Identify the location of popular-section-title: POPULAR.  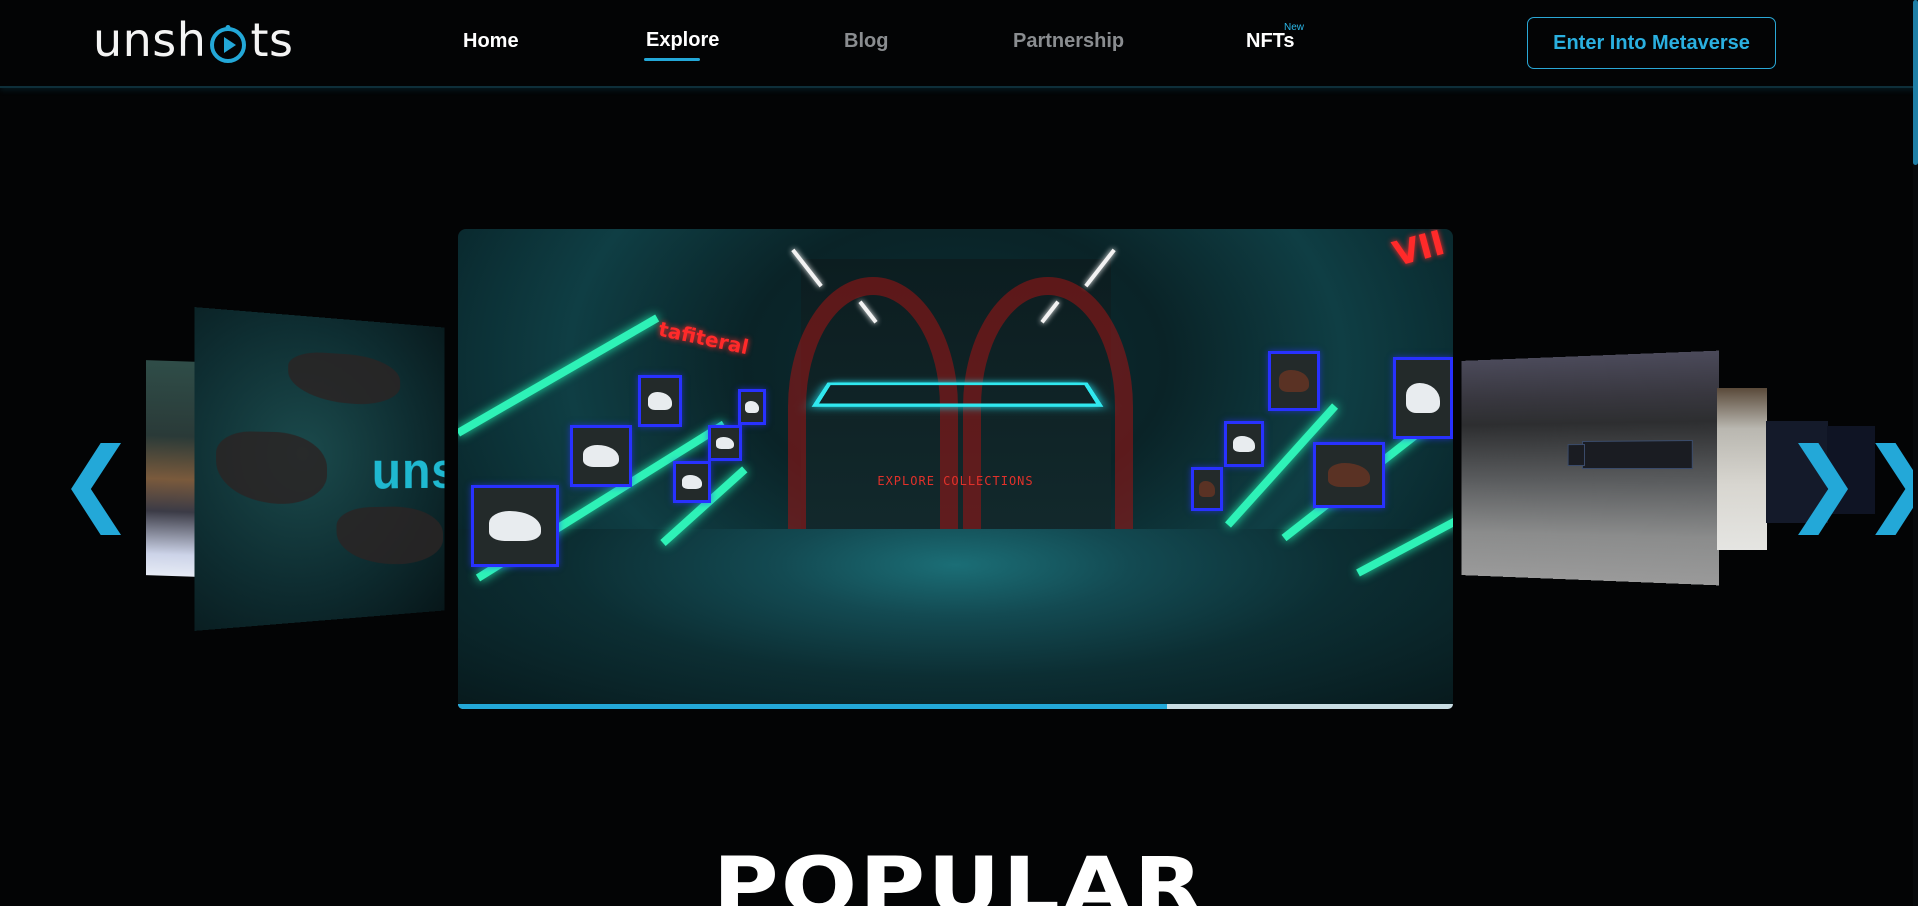
(959, 874).